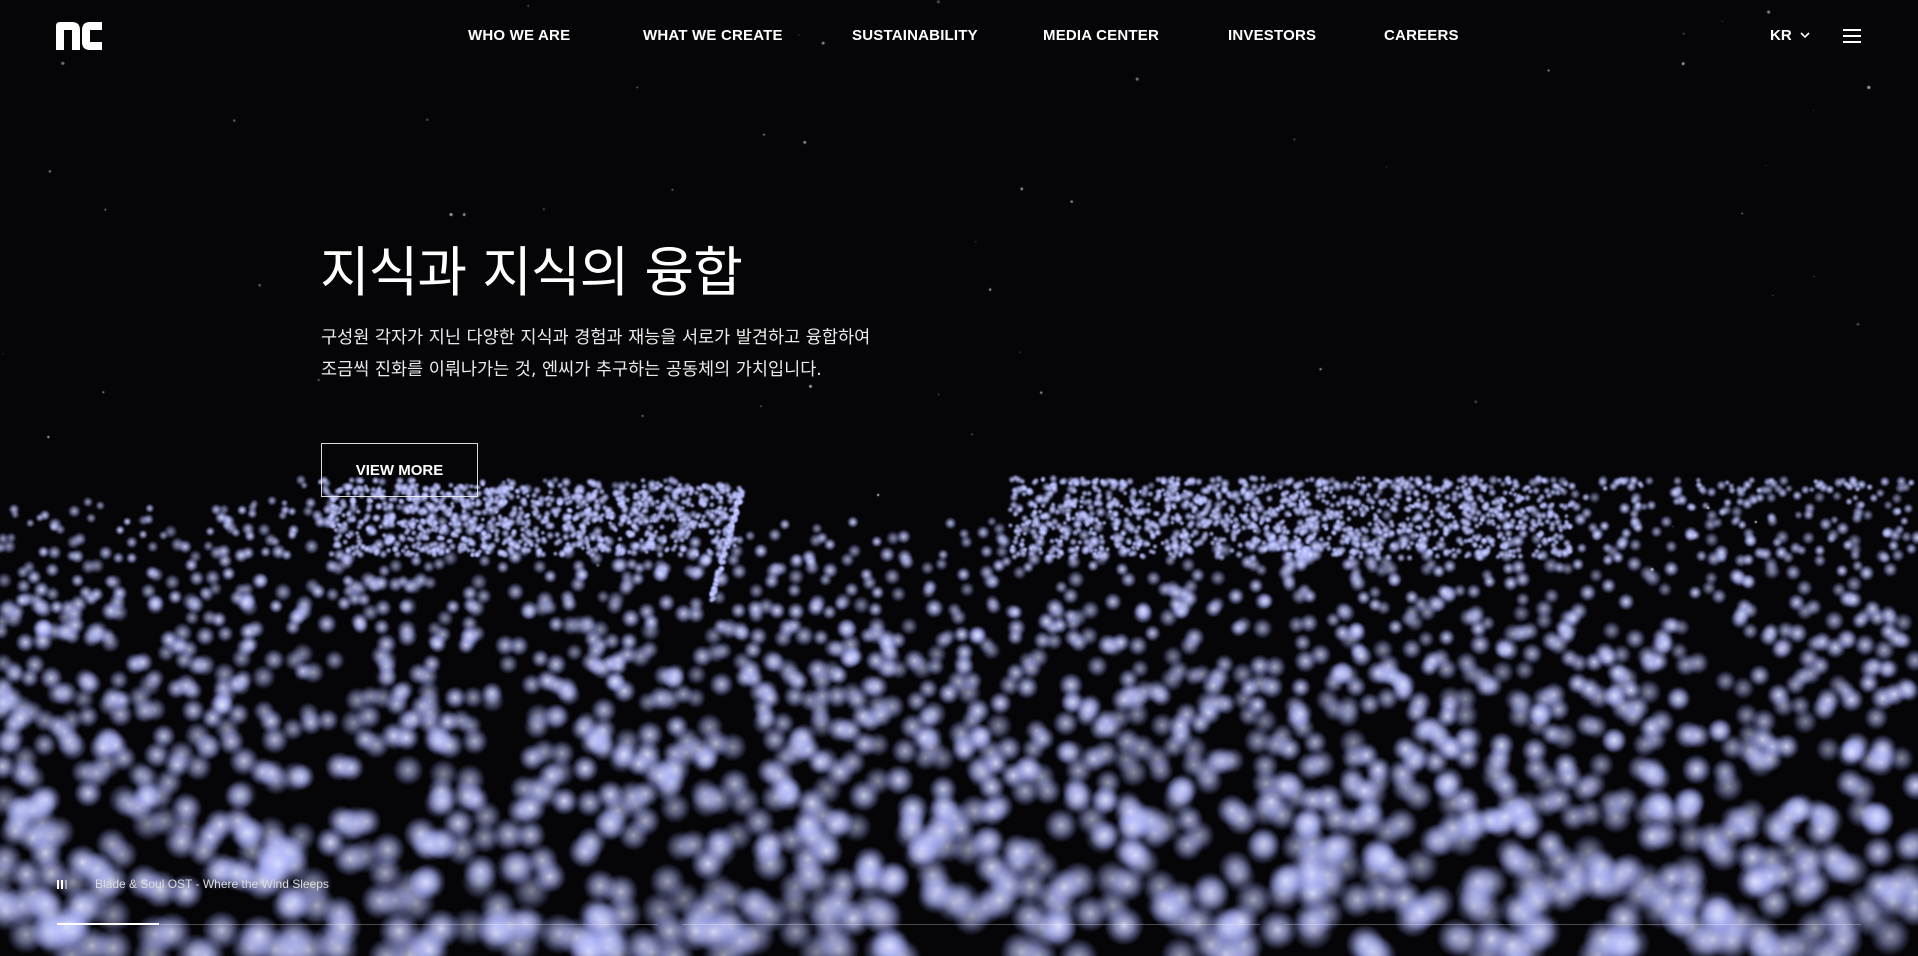 This screenshot has height=956, width=1918. Describe the element at coordinates (713, 35) in the screenshot. I see `nav-what-we-create: WHAT WE CREATE` at that location.